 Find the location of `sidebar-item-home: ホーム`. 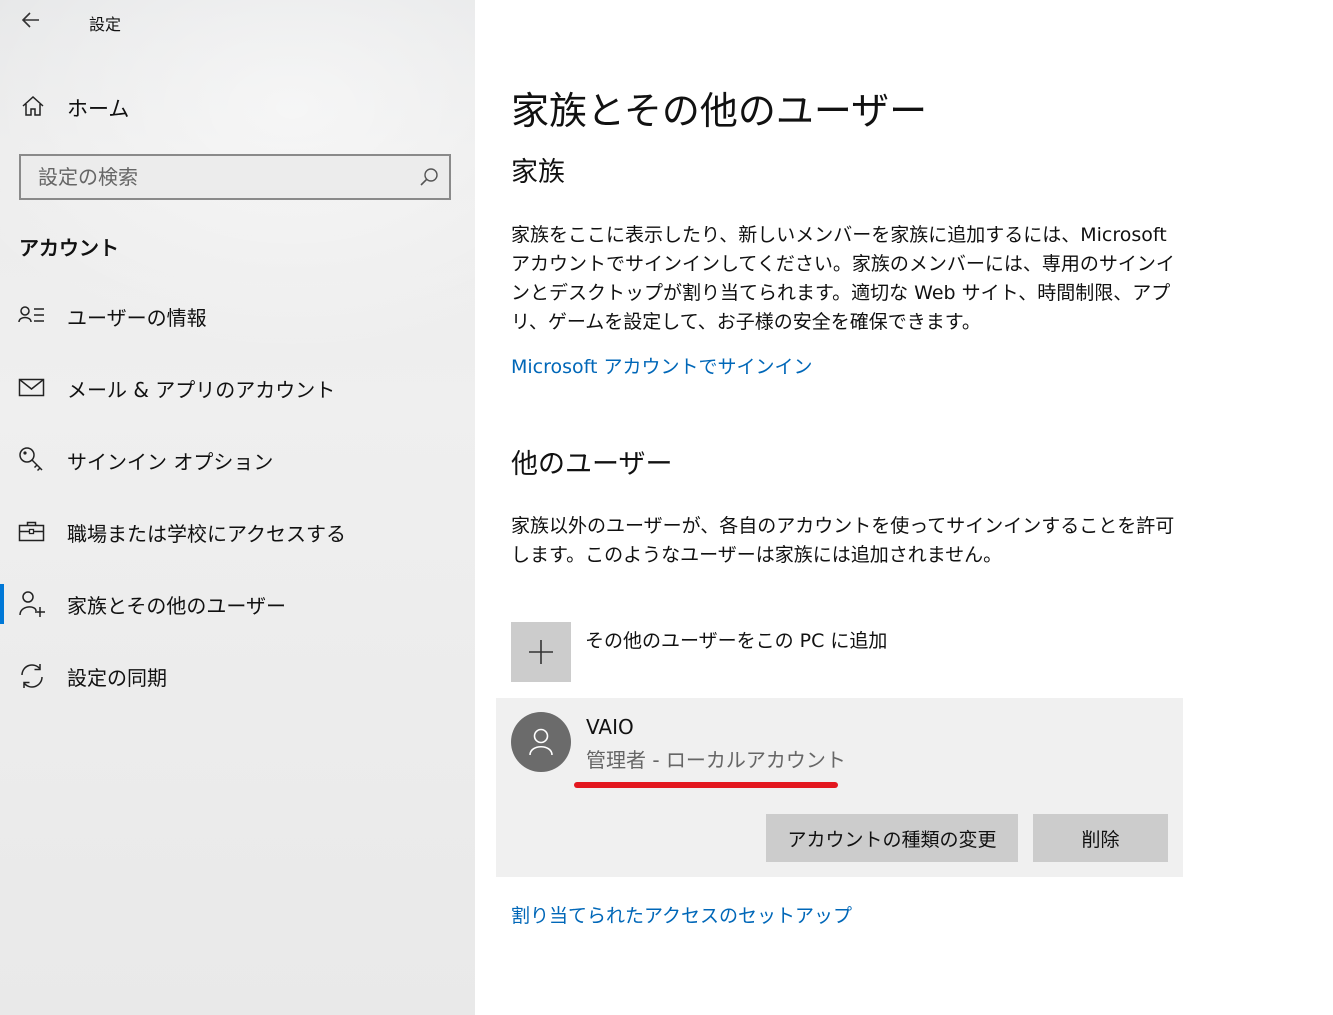

sidebar-item-home: ホーム is located at coordinates (237, 106).